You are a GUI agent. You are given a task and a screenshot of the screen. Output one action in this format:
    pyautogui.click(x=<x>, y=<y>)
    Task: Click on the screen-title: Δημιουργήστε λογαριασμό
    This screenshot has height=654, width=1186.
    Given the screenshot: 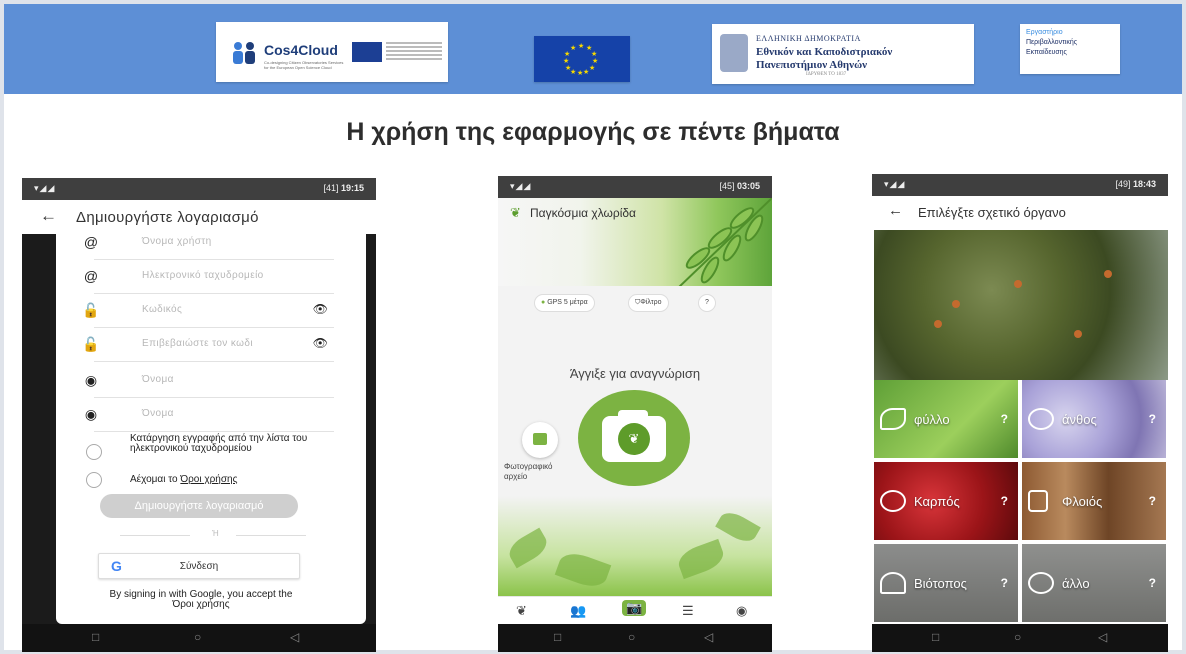 What is the action you would take?
    pyautogui.click(x=167, y=217)
    